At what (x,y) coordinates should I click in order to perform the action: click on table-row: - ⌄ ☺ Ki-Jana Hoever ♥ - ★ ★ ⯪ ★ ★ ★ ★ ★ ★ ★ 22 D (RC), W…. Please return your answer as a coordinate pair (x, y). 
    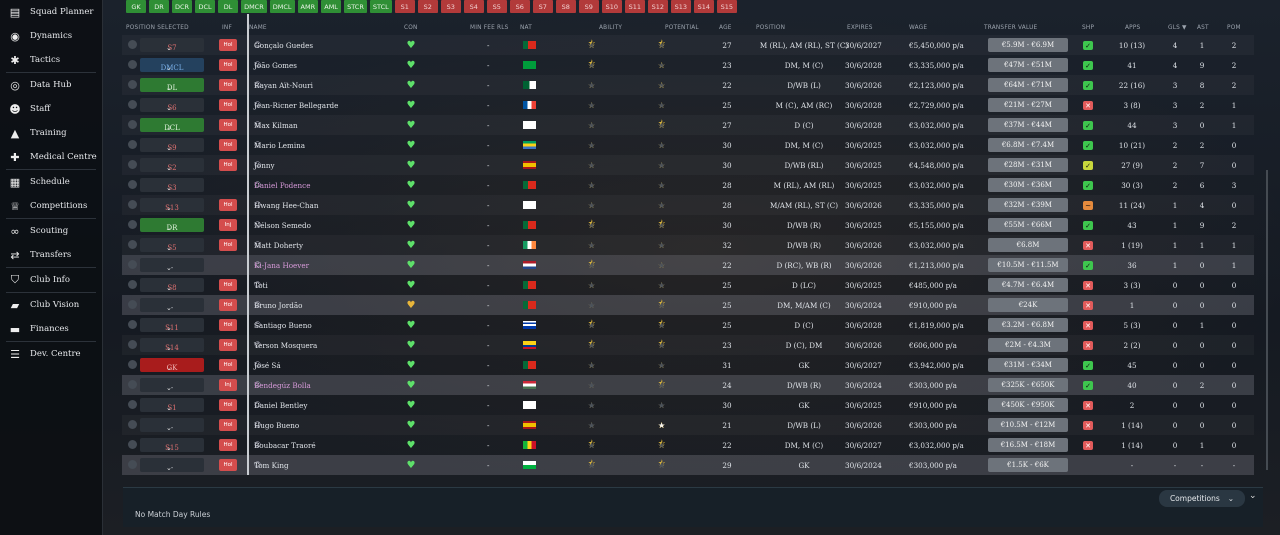
    Looking at the image, I should click on (688, 265).